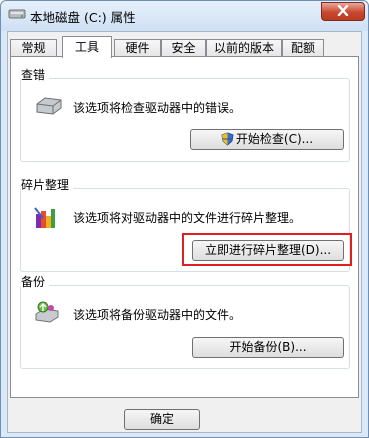  Describe the element at coordinates (187, 218) in the screenshot. I see `defrag-description: 该选项将对驱动器中的文件进行碎片整理。` at that location.